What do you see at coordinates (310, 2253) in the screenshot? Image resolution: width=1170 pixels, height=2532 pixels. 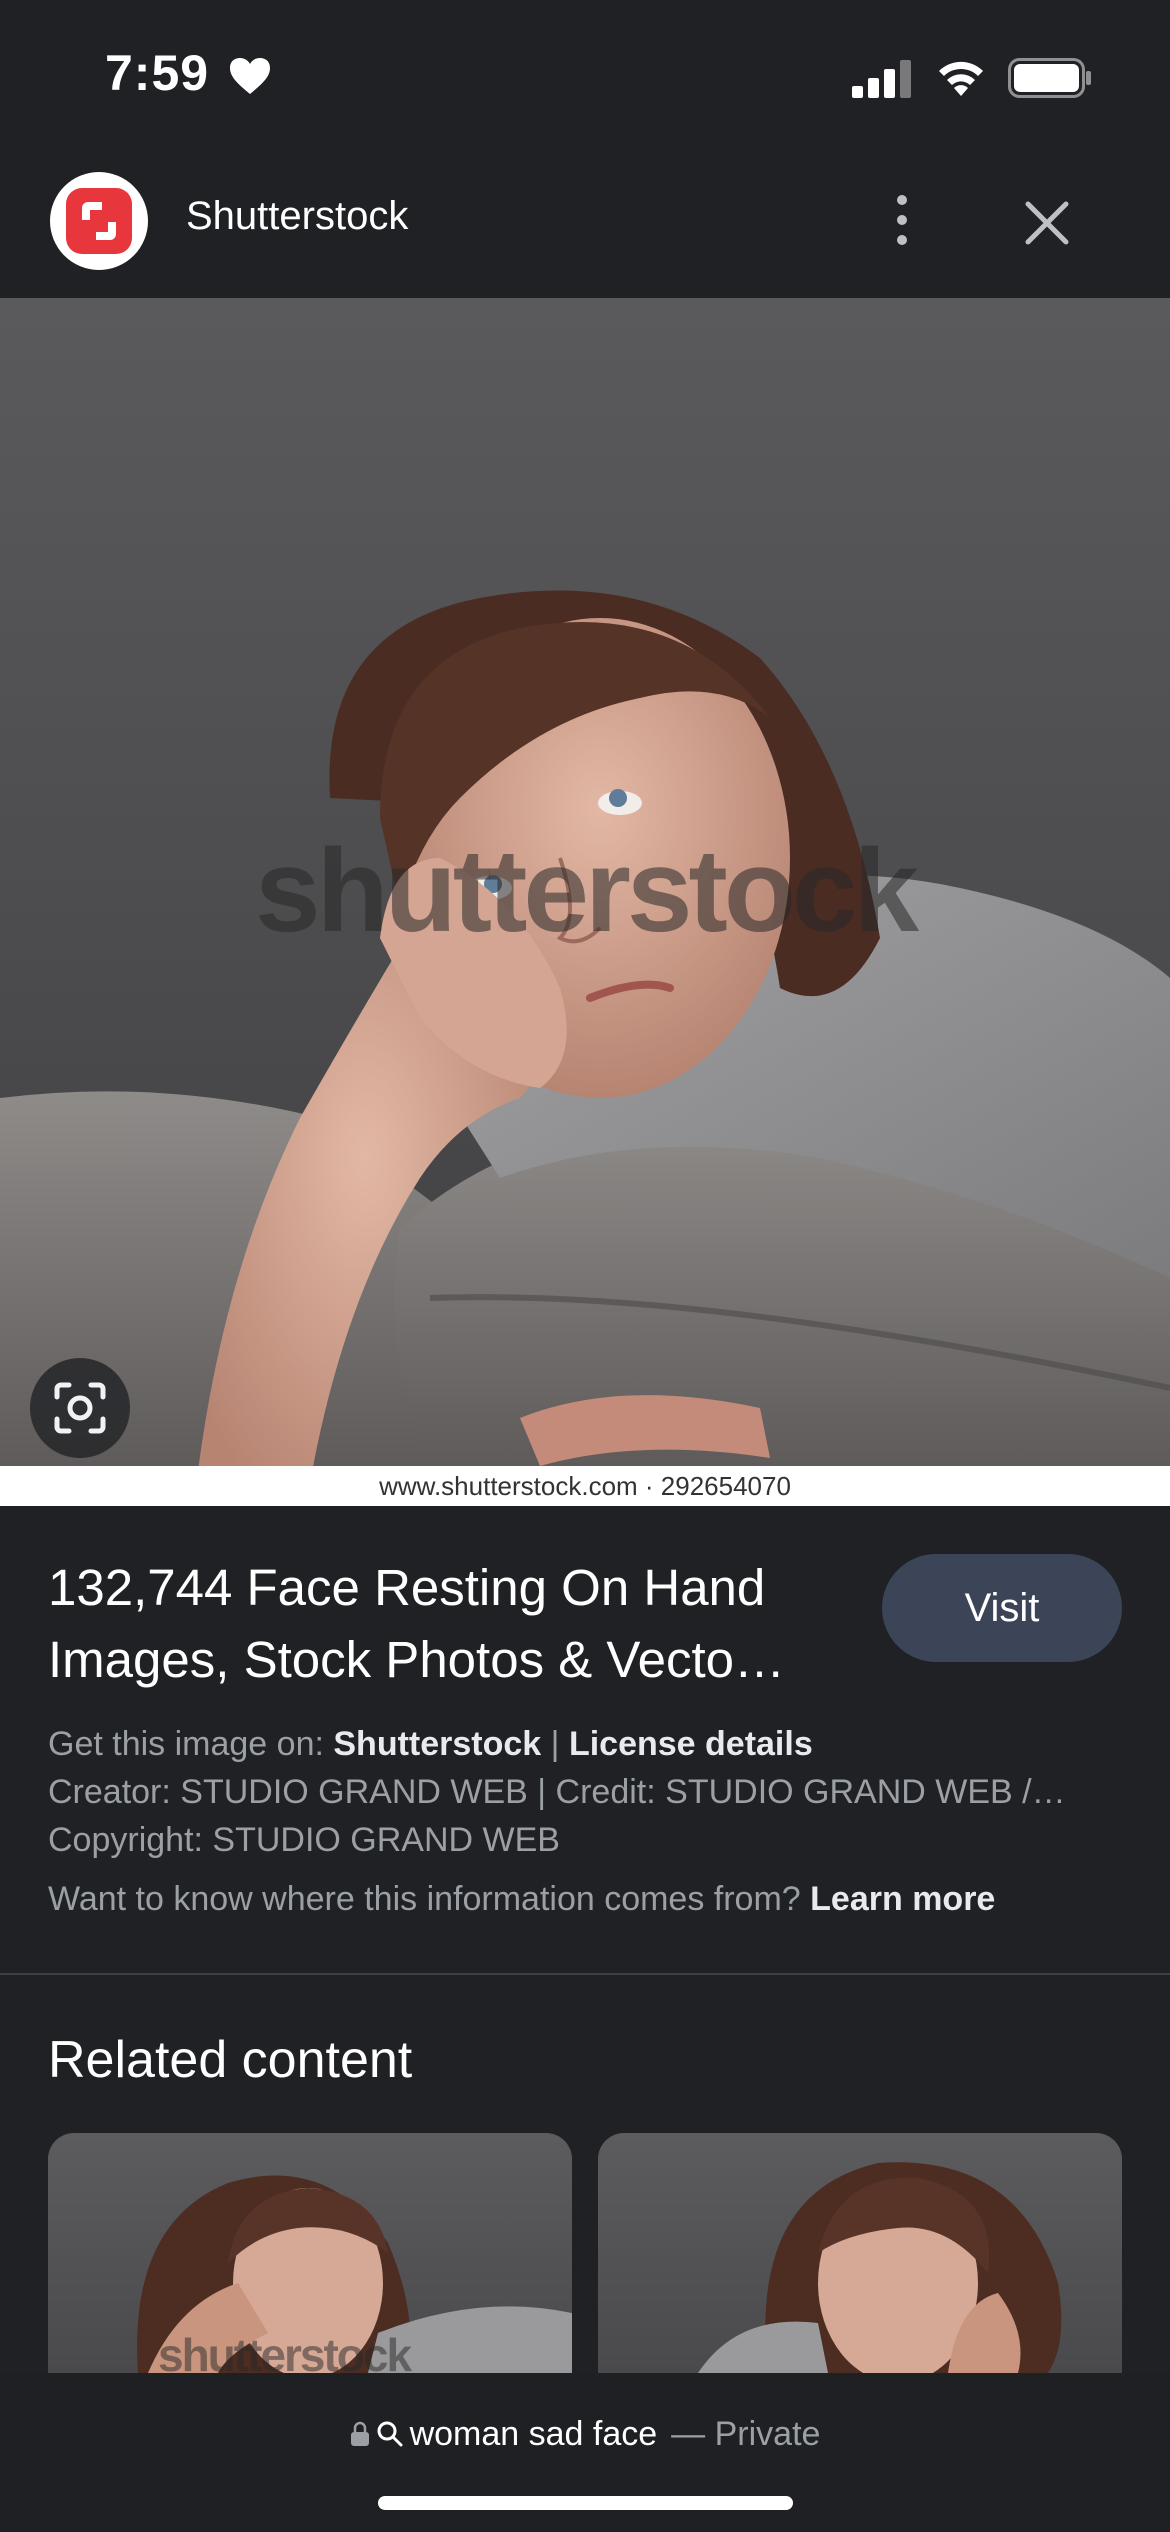 I see `related-card: shutterstock` at bounding box center [310, 2253].